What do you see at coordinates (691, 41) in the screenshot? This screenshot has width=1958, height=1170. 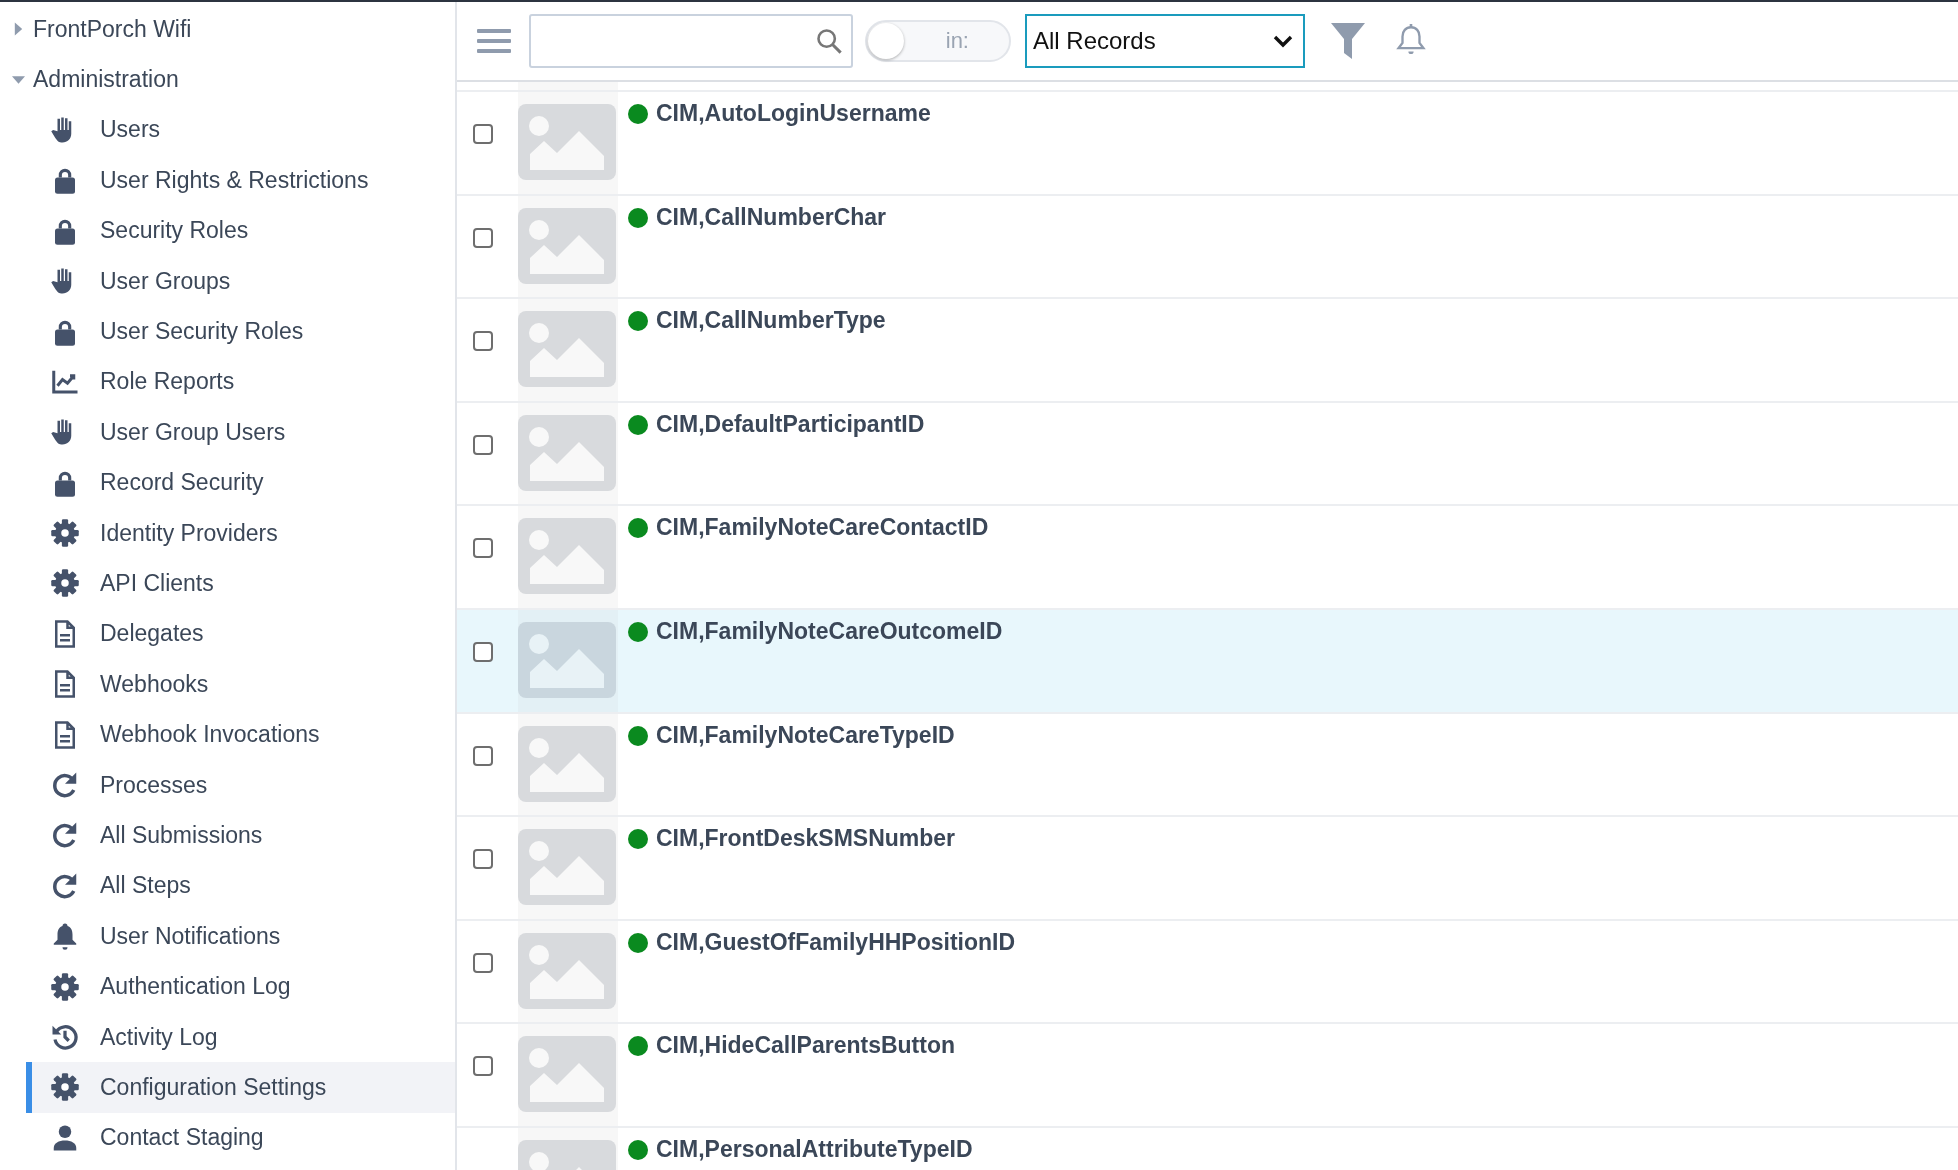 I see `search-field` at bounding box center [691, 41].